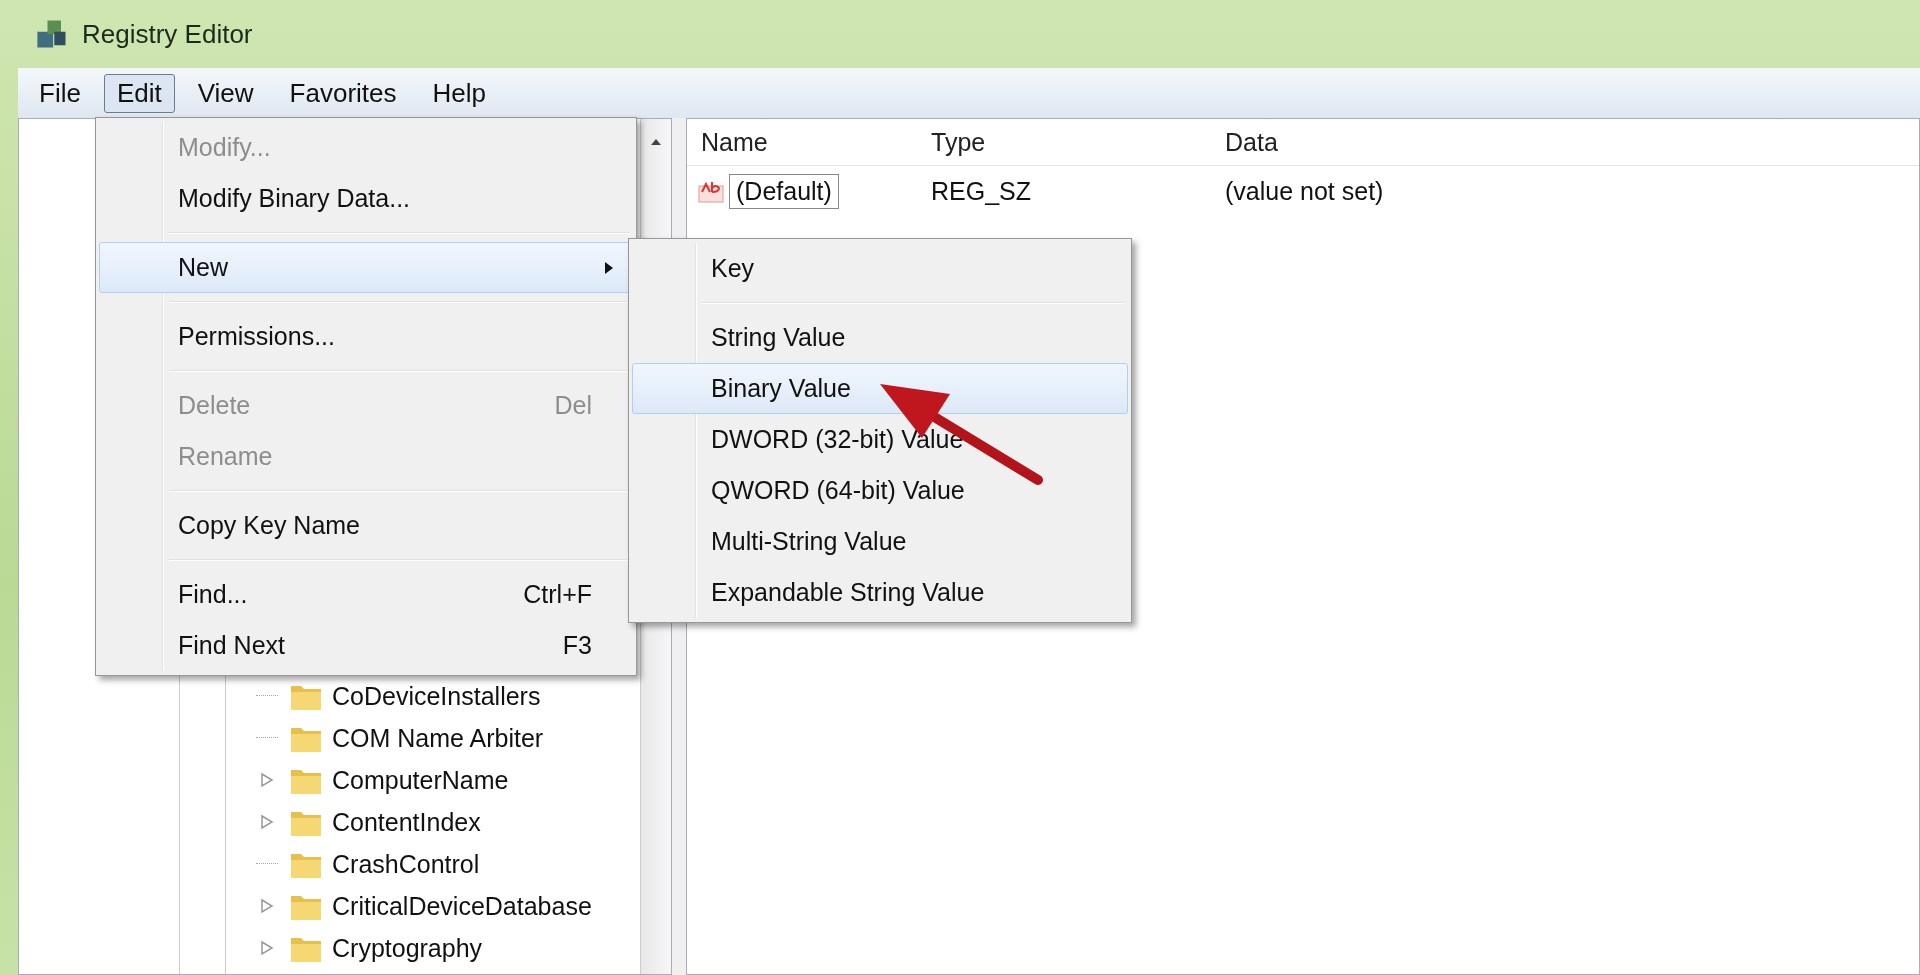 This screenshot has height=975, width=1920. I want to click on window-title: Registry Editor, so click(167, 34).